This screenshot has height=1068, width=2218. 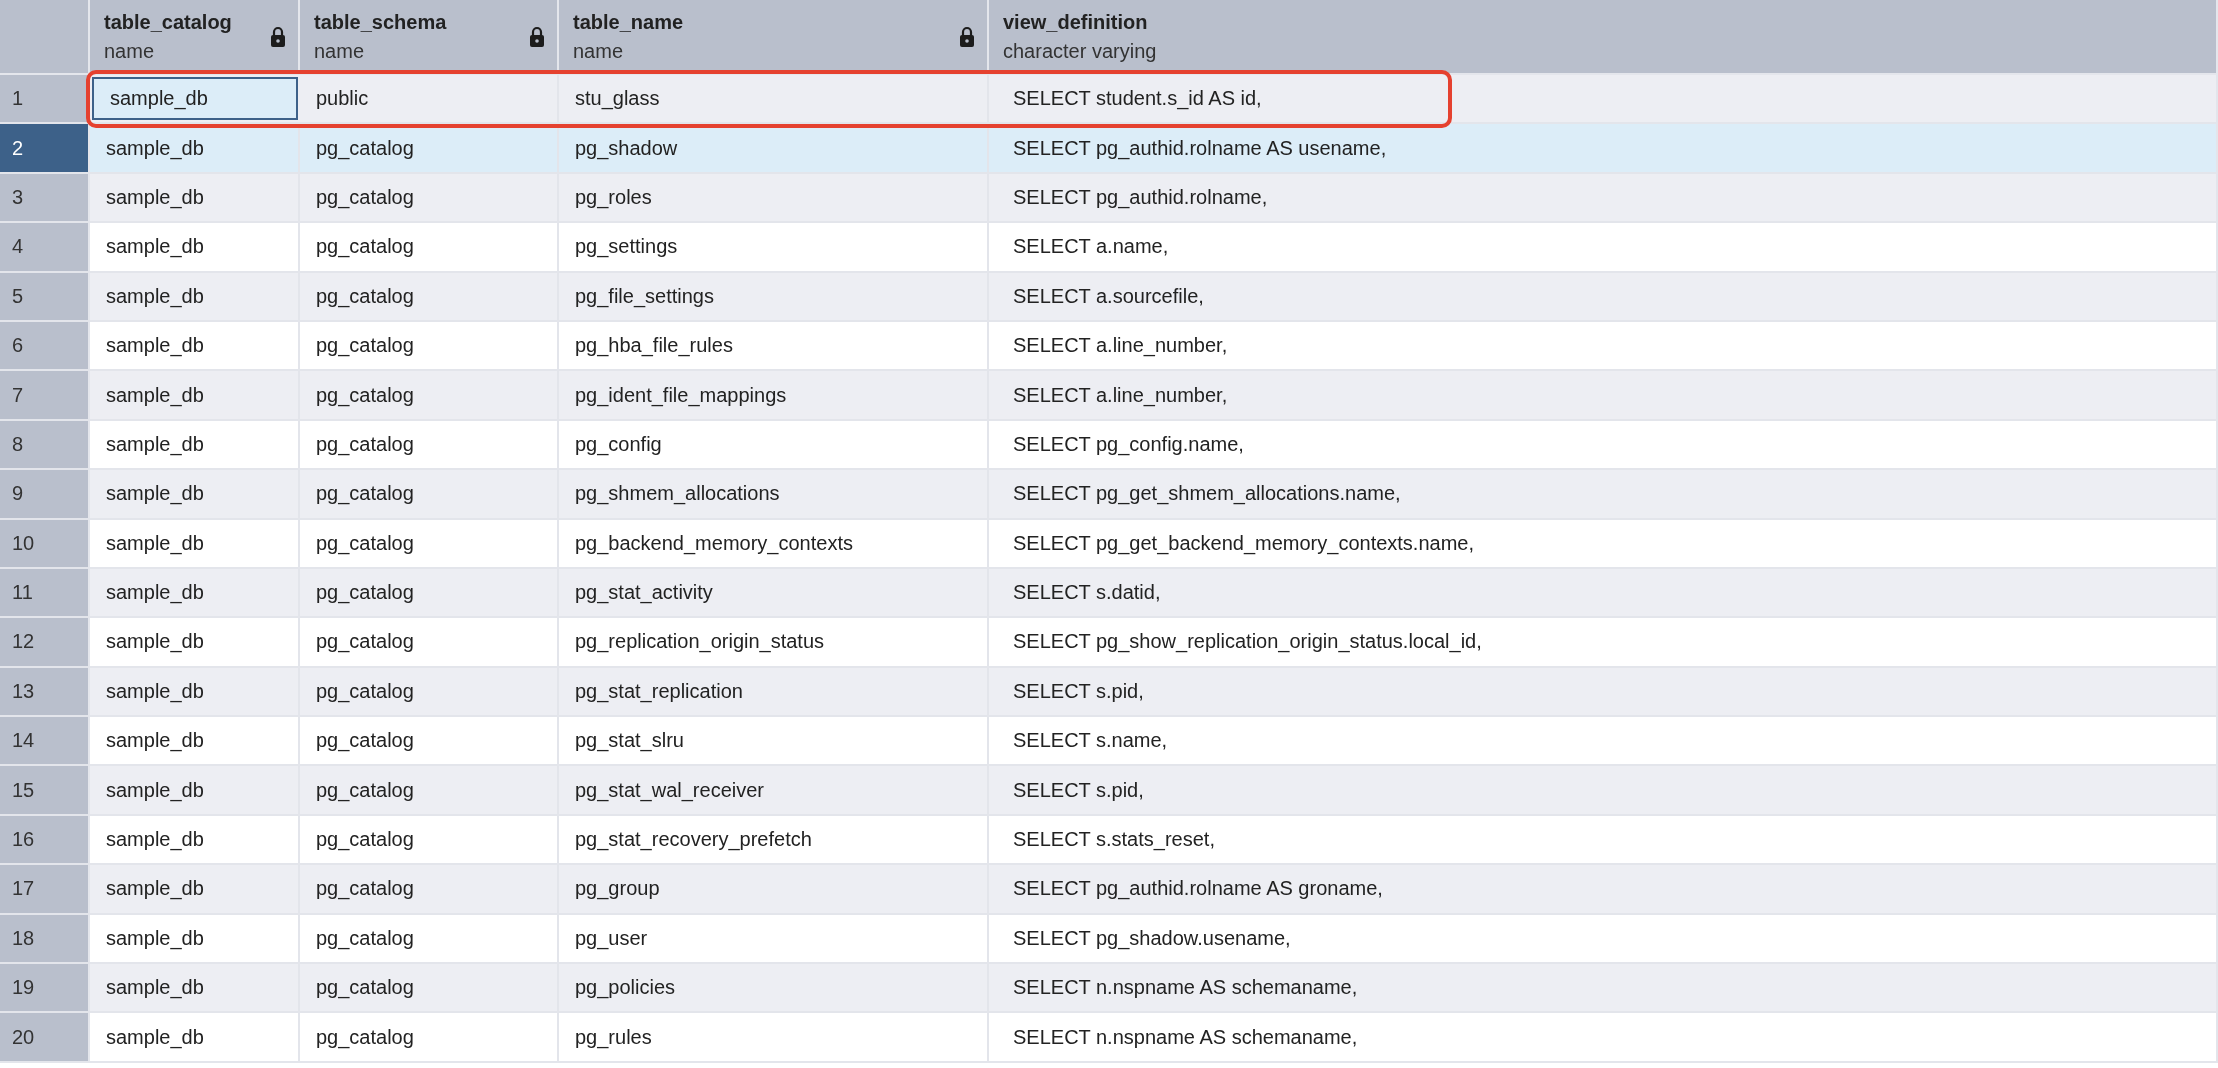 I want to click on table-row: 1 sample_db public stu_glass SELECT student.s_id AS id,, so click(x=1109, y=100).